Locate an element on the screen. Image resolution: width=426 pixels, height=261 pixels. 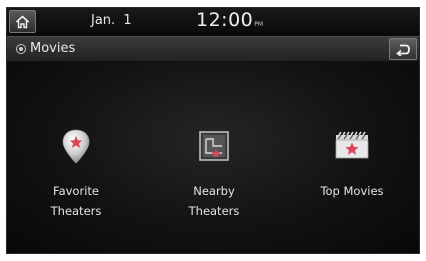
time-display: 12:00 is located at coordinates (225, 20).